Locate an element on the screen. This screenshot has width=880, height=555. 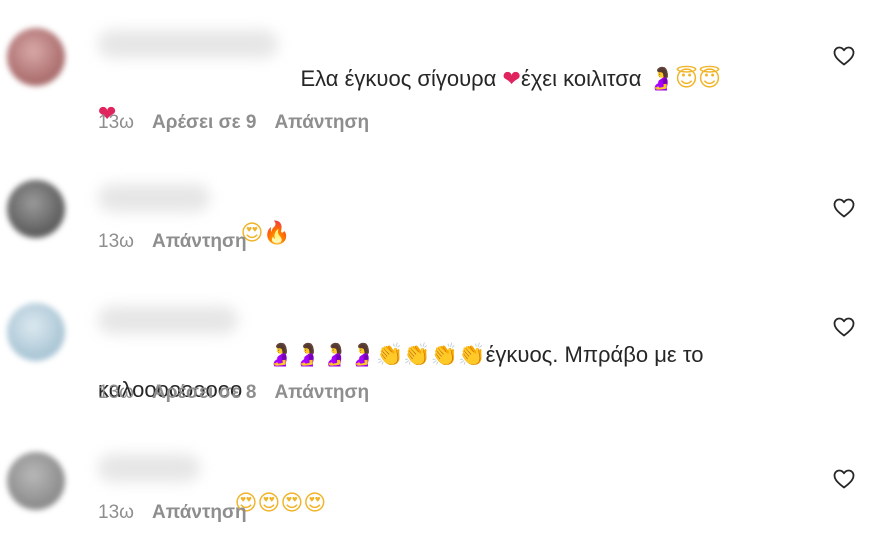
comment-text-part: Ελα έγκυος σίγουρα is located at coordinates (401, 78).